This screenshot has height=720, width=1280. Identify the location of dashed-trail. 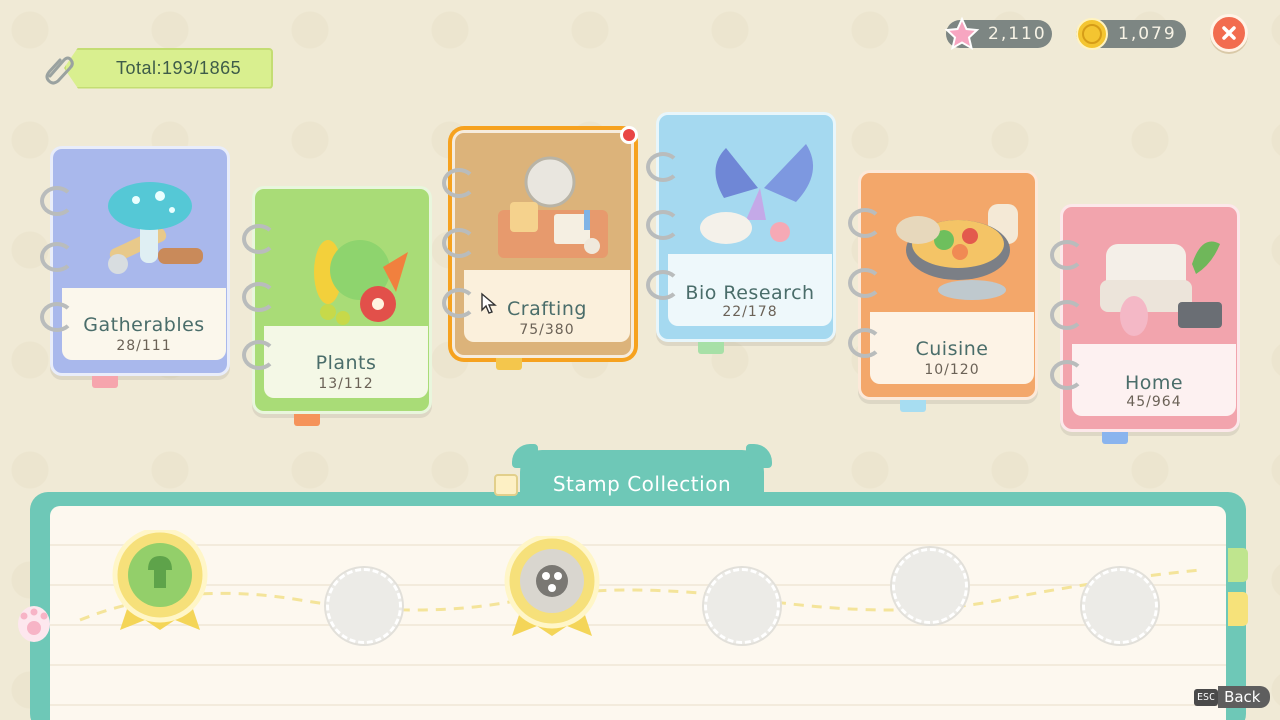
(640, 595).